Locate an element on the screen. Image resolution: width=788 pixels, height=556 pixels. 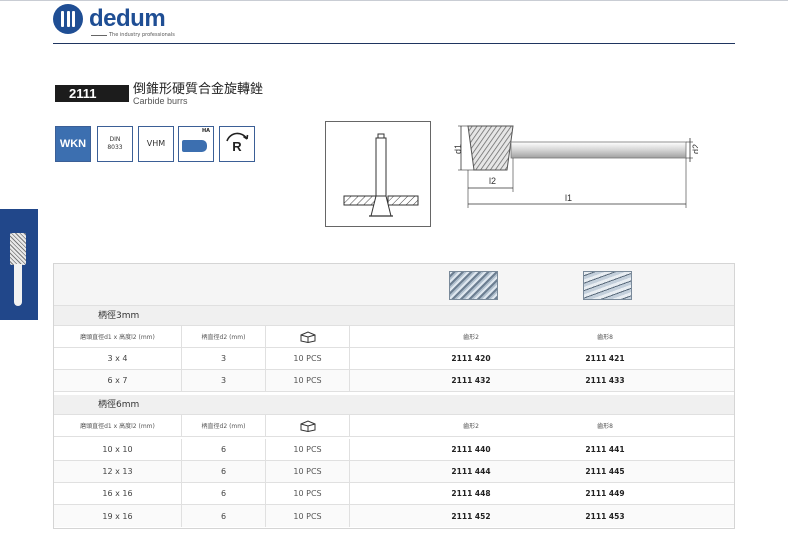
header-divider is located at coordinates (394, 43).